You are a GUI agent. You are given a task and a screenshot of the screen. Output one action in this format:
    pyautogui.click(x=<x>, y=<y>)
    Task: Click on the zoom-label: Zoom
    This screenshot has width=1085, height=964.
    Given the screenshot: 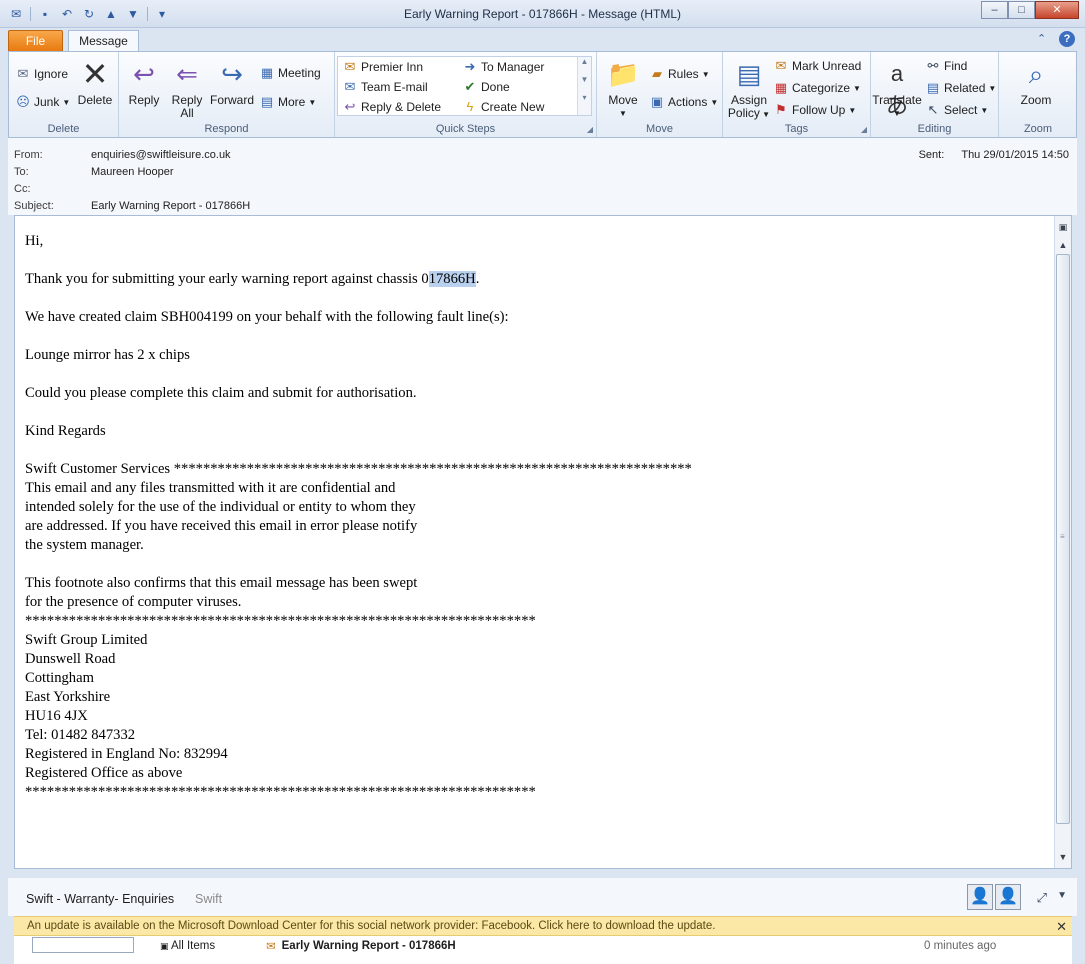 What is the action you would take?
    pyautogui.click(x=1036, y=100)
    